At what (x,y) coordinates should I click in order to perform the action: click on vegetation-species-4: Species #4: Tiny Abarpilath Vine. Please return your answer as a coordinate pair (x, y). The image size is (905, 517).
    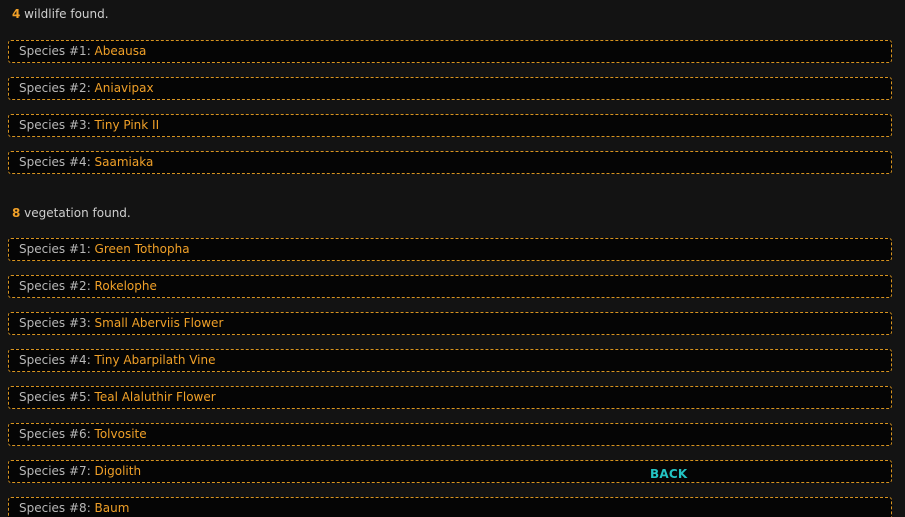
    Looking at the image, I should click on (450, 360).